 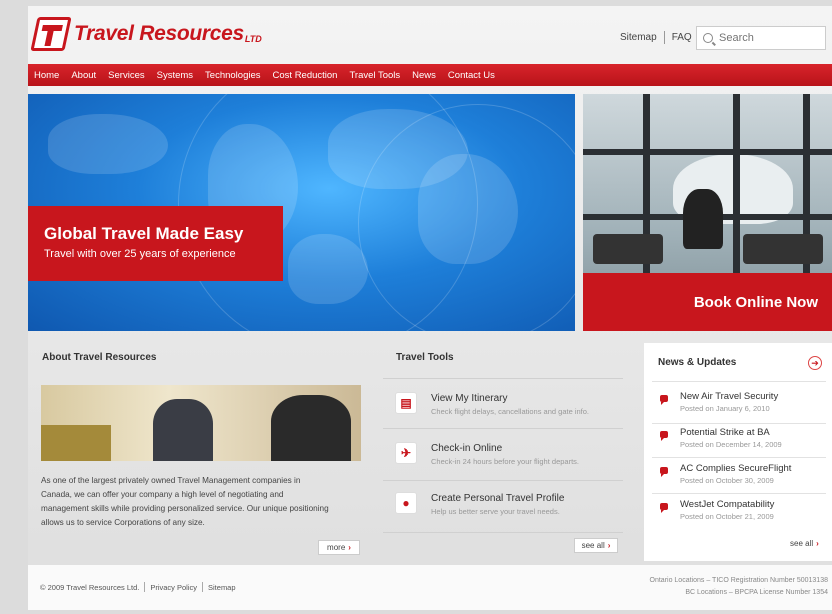 What do you see at coordinates (729, 396) in the screenshot?
I see `news-item-title: New Air Travel Security` at bounding box center [729, 396].